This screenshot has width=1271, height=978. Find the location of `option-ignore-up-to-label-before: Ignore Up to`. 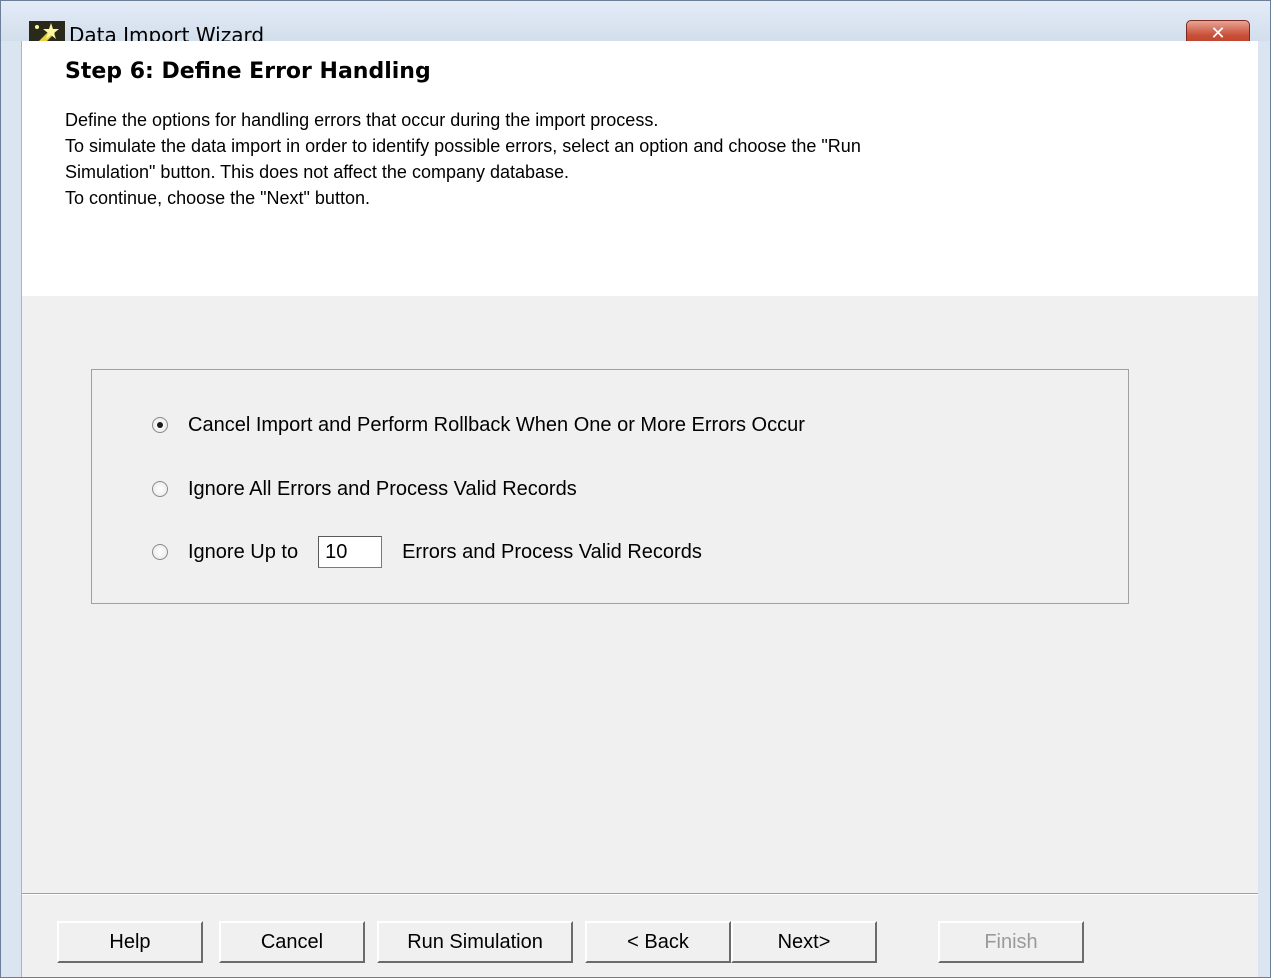

option-ignore-up-to-label-before: Ignore Up to is located at coordinates (243, 551).